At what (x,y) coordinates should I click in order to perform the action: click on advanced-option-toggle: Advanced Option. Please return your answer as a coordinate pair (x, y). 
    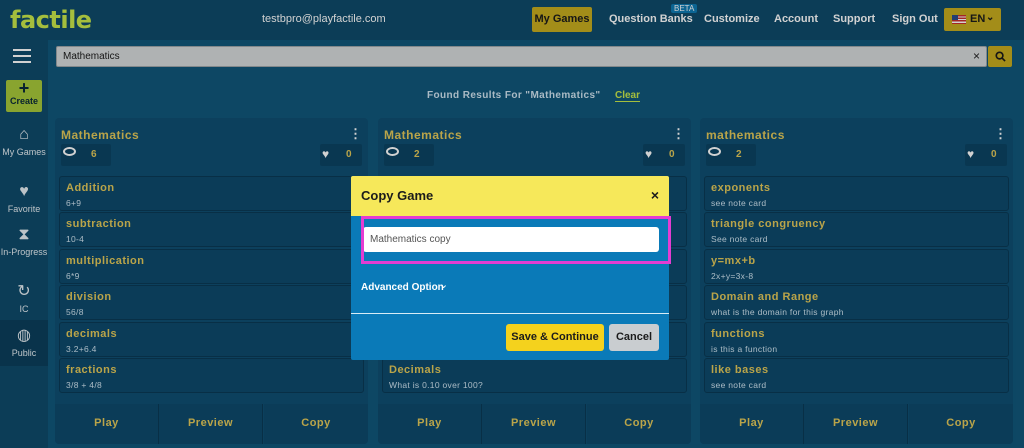
    Looking at the image, I should click on (402, 287).